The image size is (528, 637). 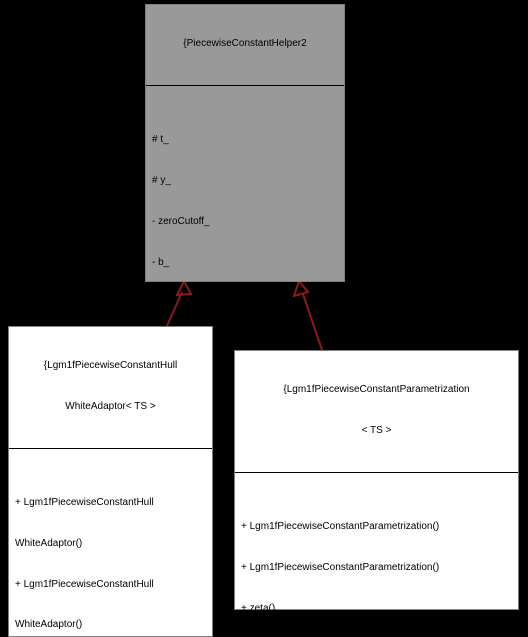 What do you see at coordinates (245, 221) in the screenshot?
I see `class-attributes-base: # t_ # y_ - zeroCutoff_ - b_ - c_` at bounding box center [245, 221].